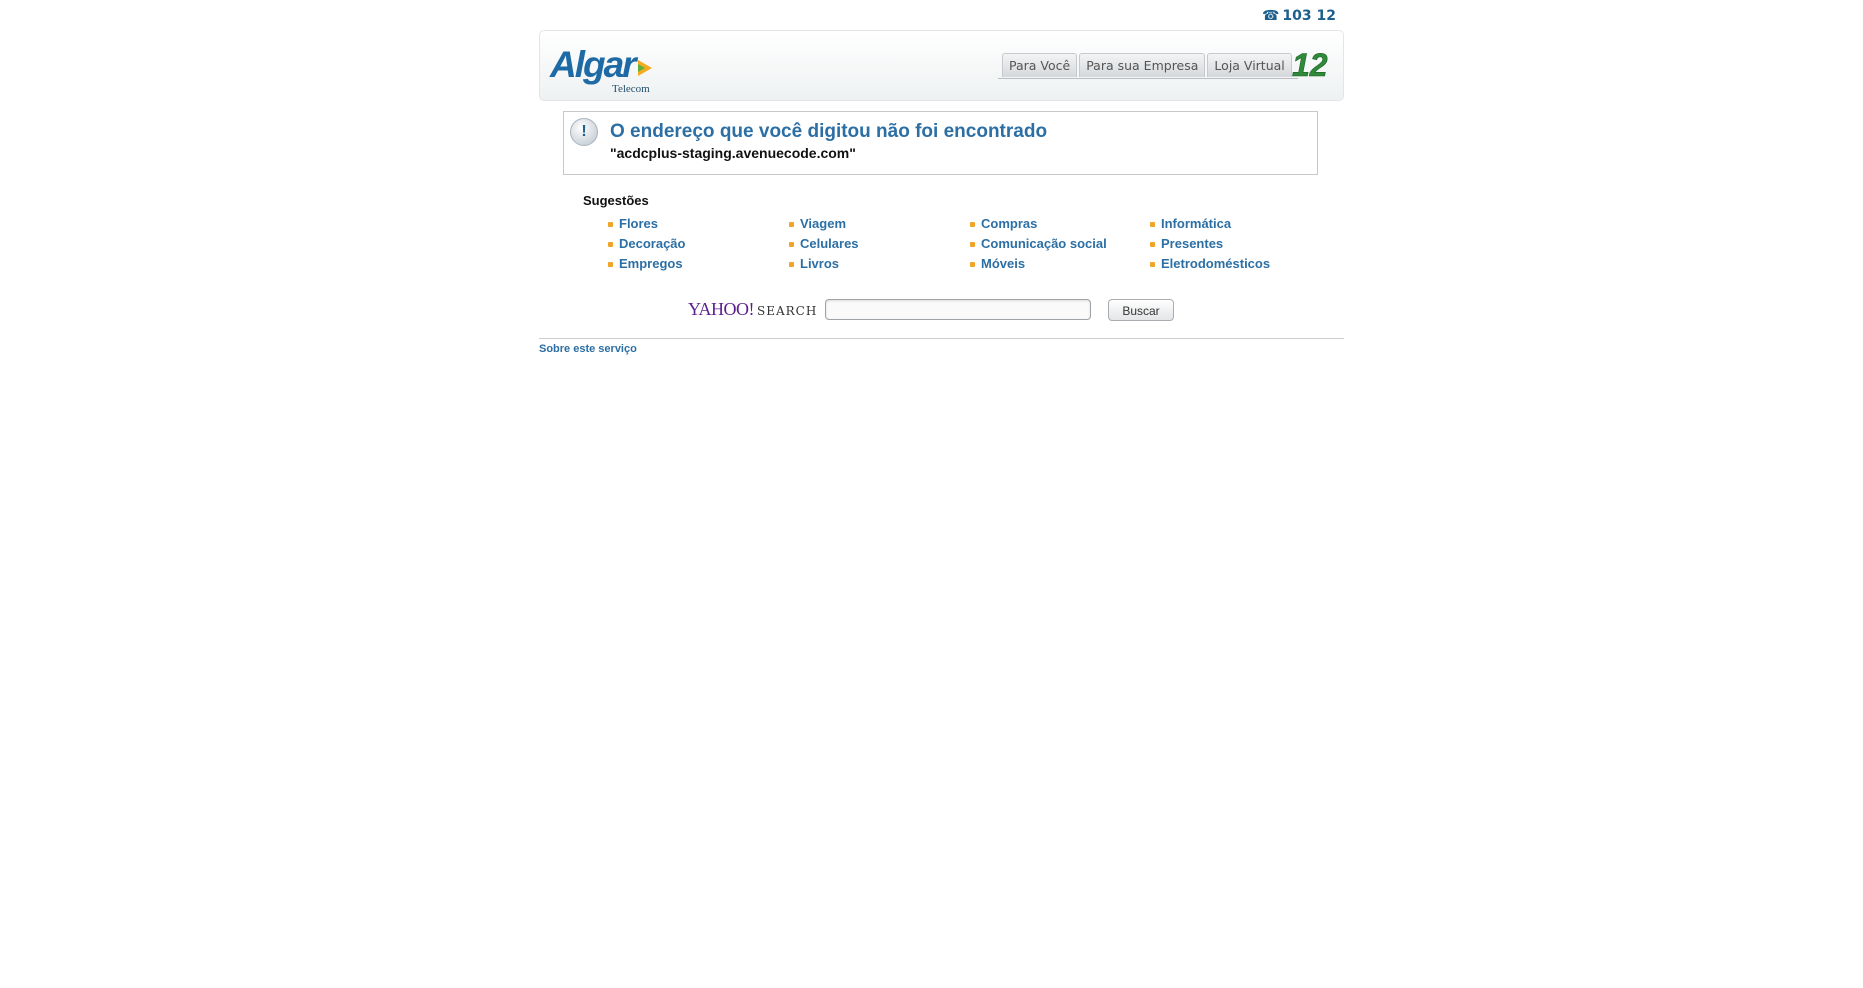 This screenshot has width=1863, height=988. Describe the element at coordinates (1141, 310) in the screenshot. I see `search-button: Buscar` at that location.